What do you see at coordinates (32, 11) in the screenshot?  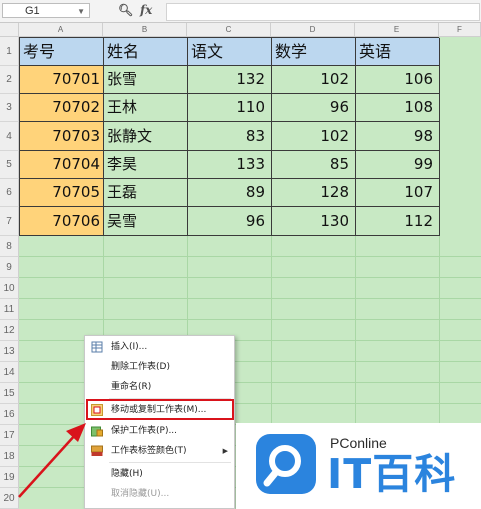 I see `name-box-value: G1` at bounding box center [32, 11].